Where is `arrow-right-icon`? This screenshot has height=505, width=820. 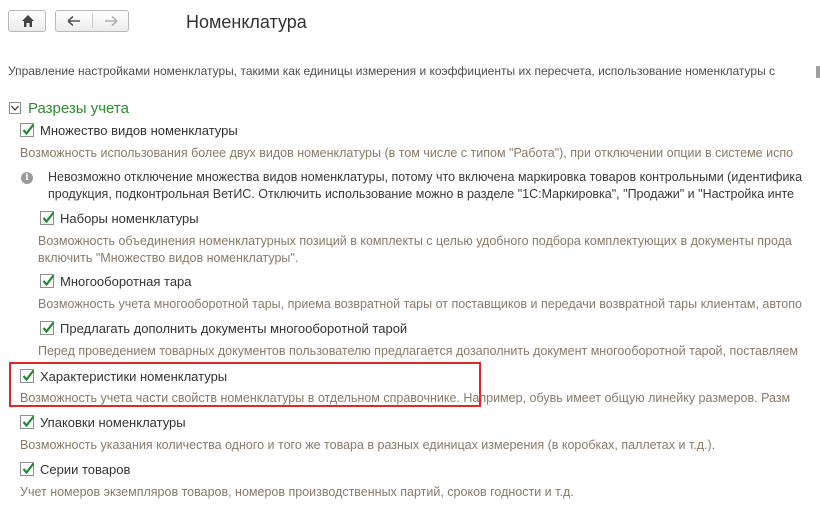 arrow-right-icon is located at coordinates (111, 21).